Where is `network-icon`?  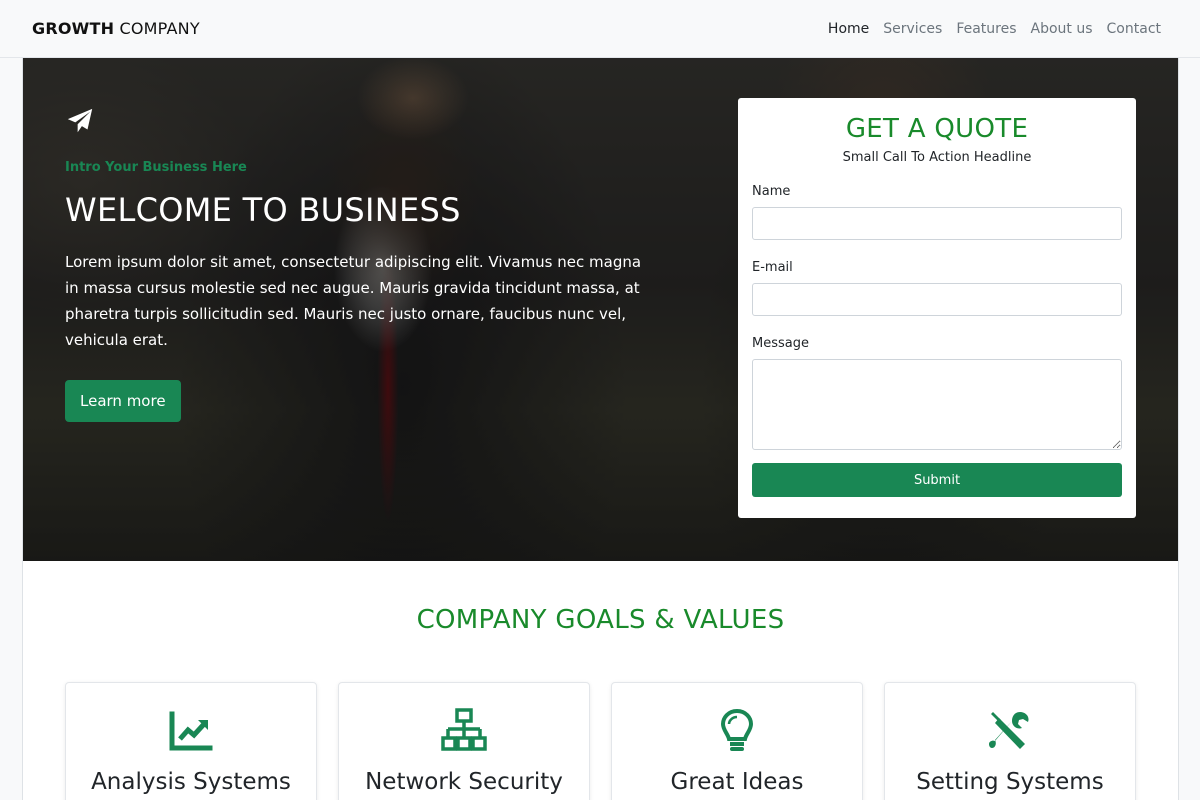 network-icon is located at coordinates (464, 729).